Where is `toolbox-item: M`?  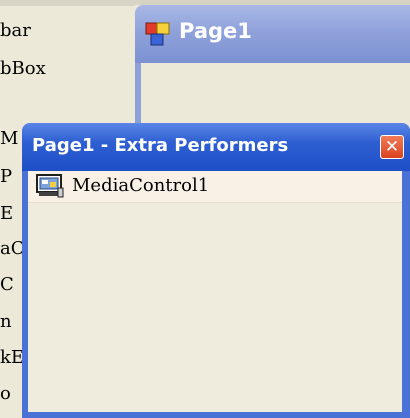 toolbox-item: M is located at coordinates (9, 138).